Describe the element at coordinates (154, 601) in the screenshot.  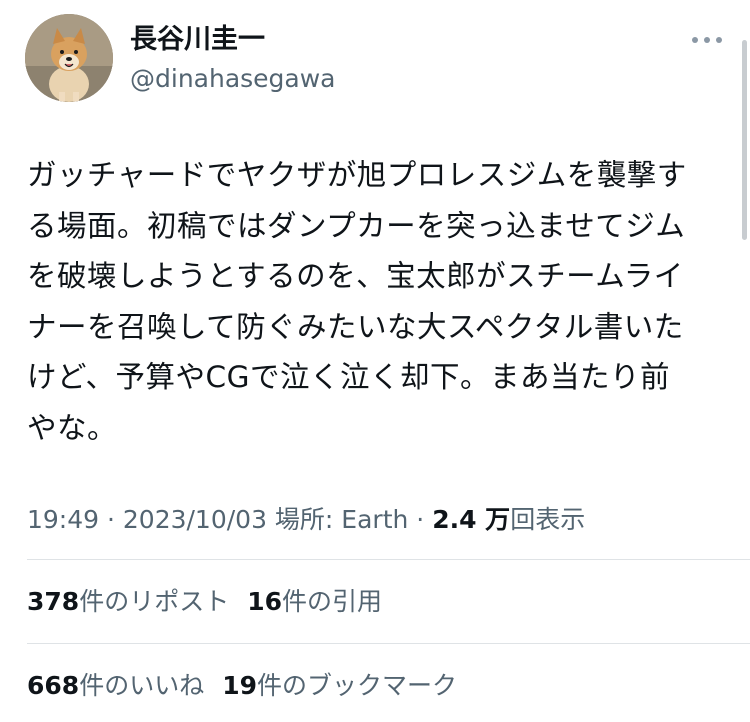
I see `reposts-label: 件のリポスト` at that location.